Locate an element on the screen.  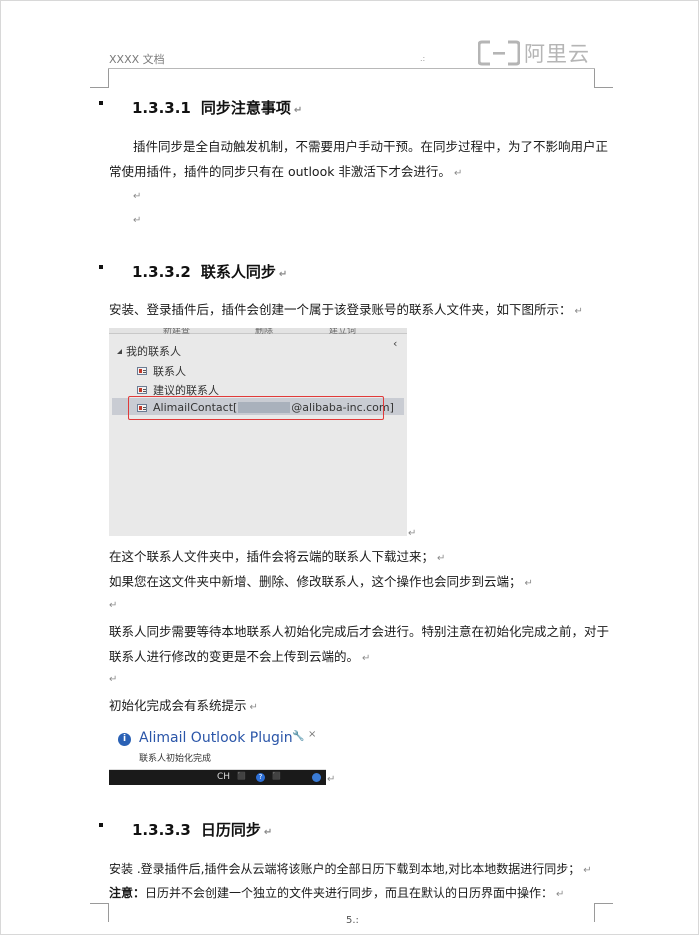
paragraph-text: 插件同步是全自动触发机制，不需要用户手动干预。在同步过程中，为了不影响用户正 is located at coordinates (371, 146).